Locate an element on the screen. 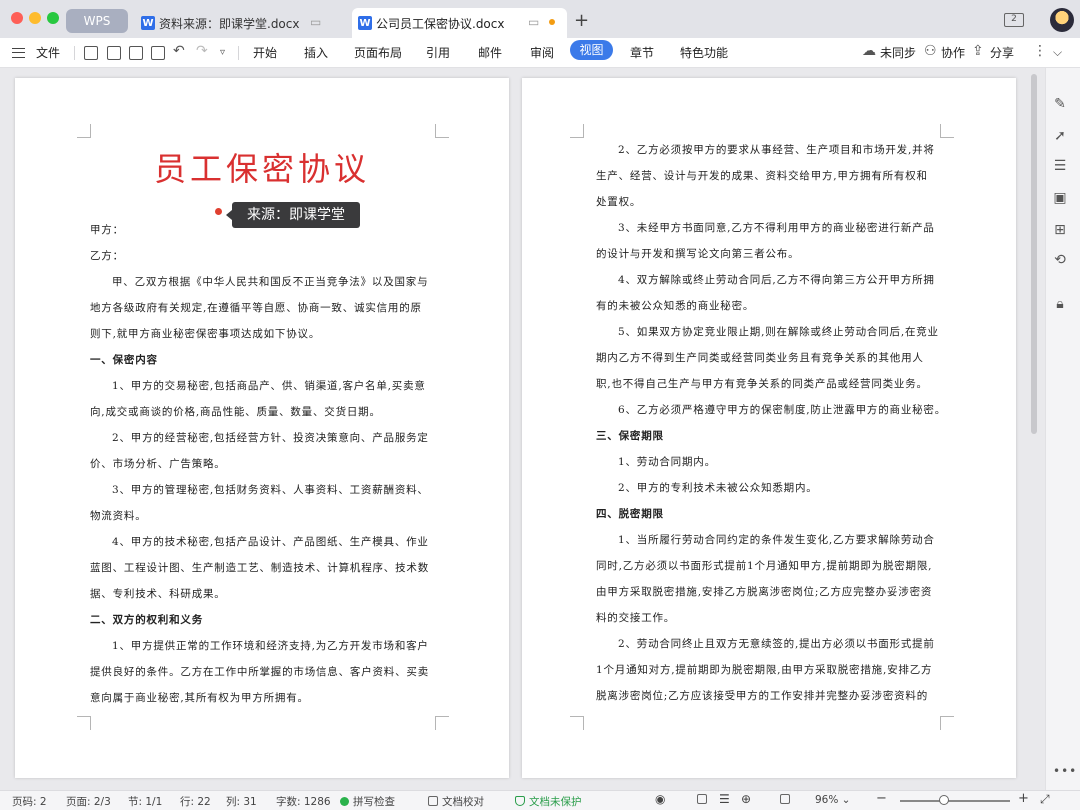 This screenshot has height=810, width=1080. tab-mailings: 邮件 is located at coordinates (490, 53).